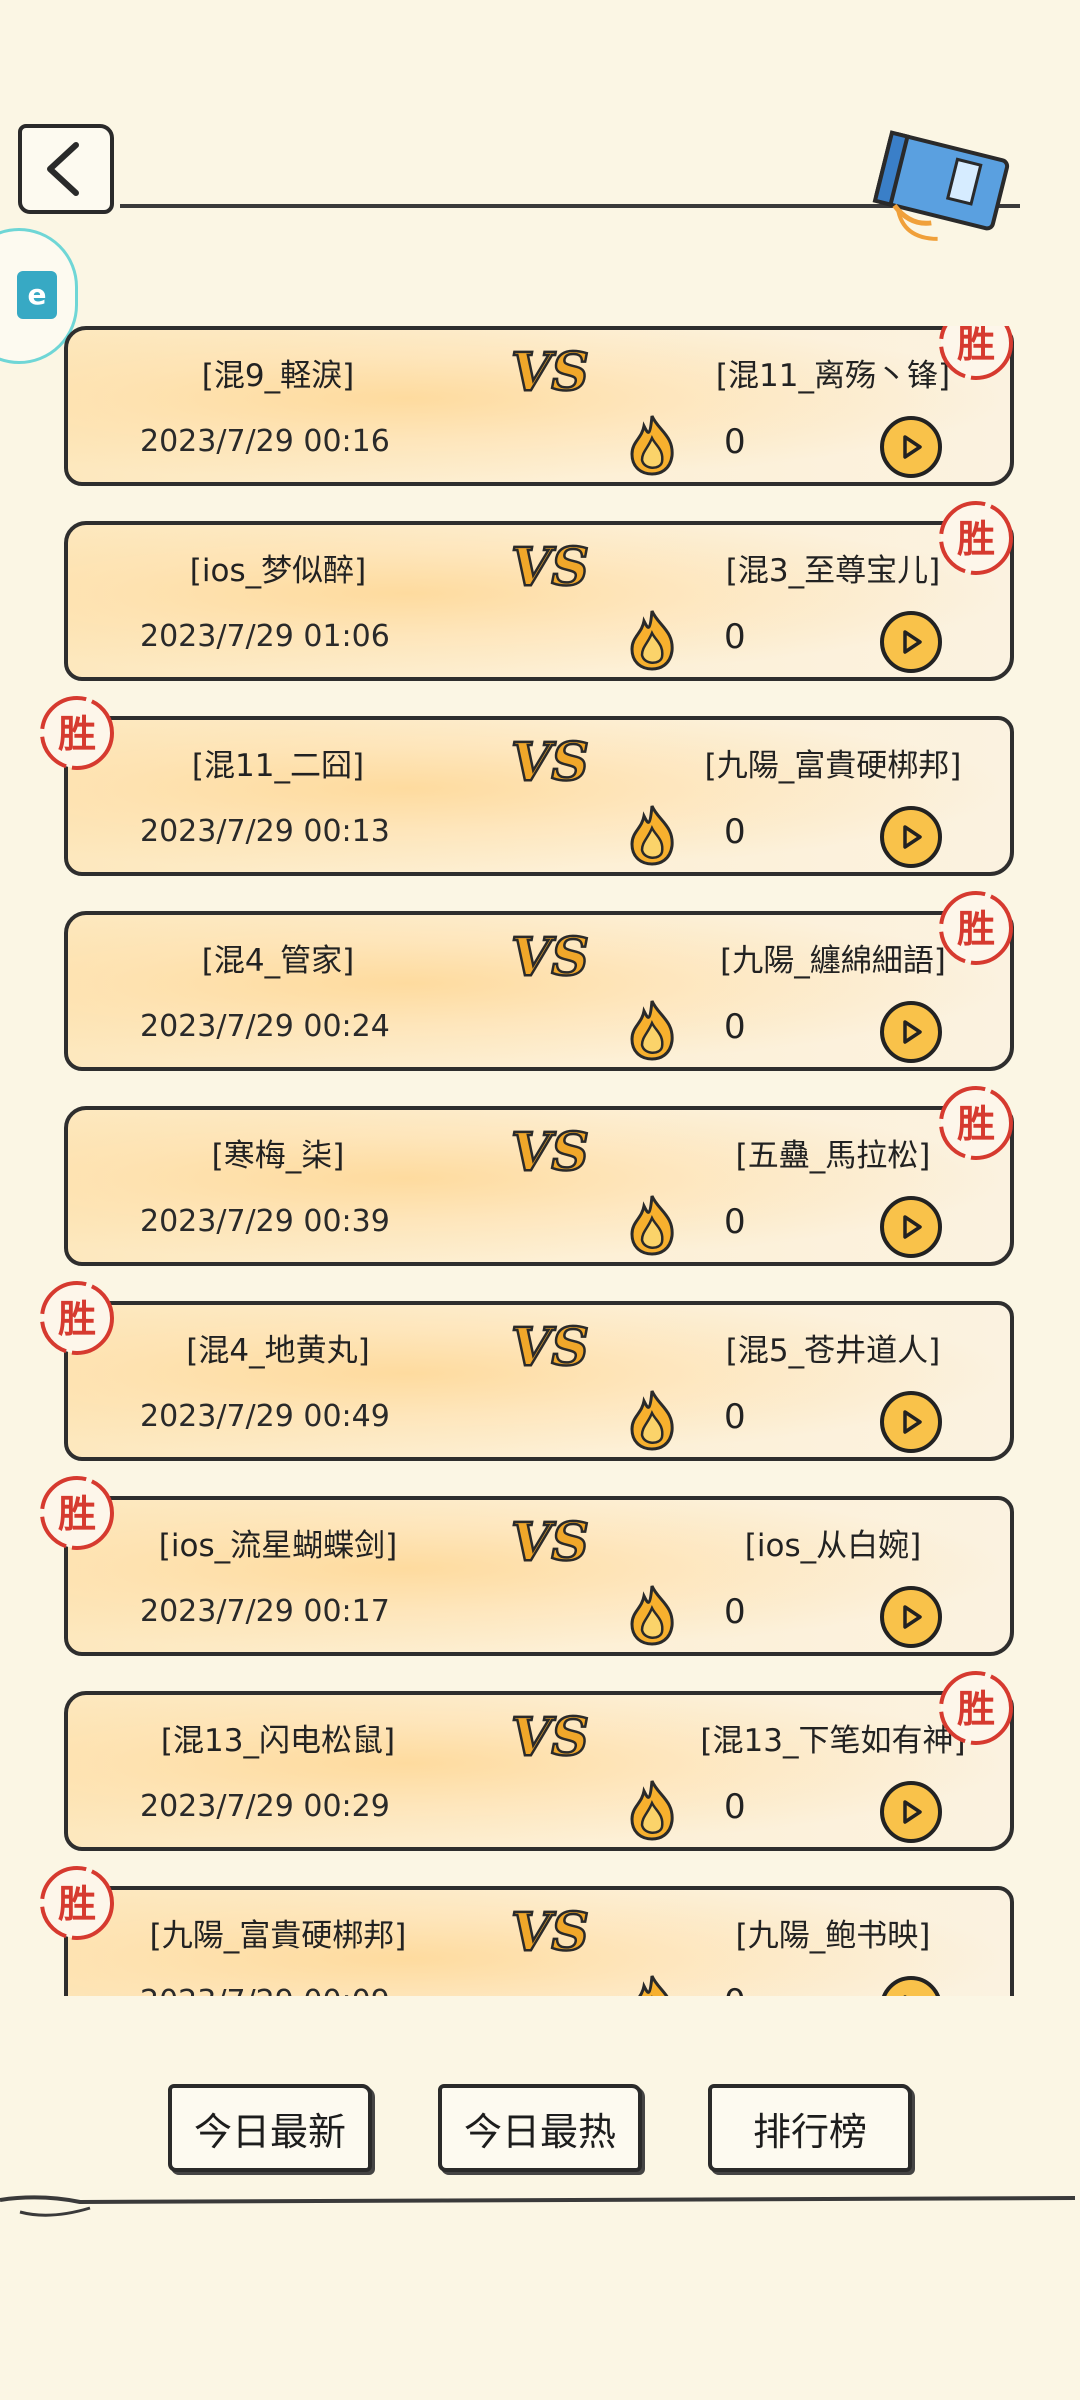 The width and height of the screenshot is (1080, 2400). Describe the element at coordinates (270, 2128) in the screenshot. I see `tab-today-latest: 今日最新` at that location.